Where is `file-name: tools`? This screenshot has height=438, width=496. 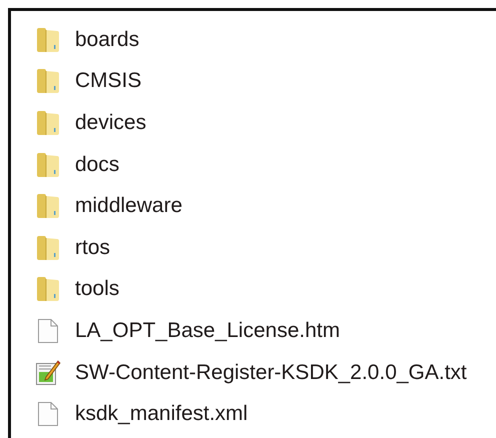 file-name: tools is located at coordinates (97, 289).